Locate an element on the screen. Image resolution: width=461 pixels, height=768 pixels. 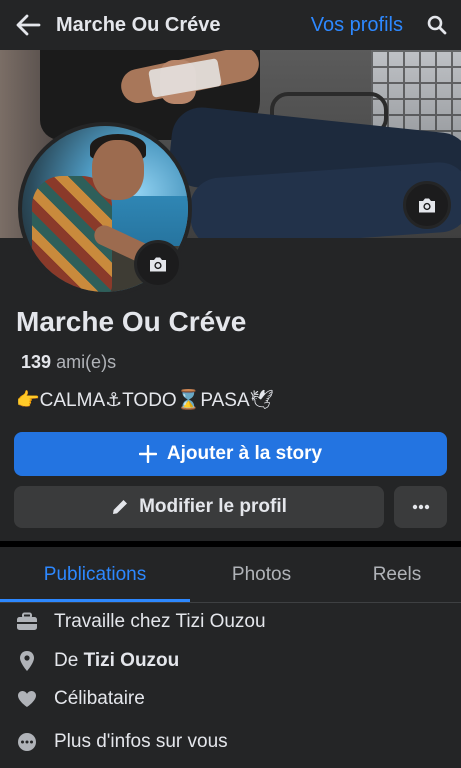
friends-count-number: 139 is located at coordinates (36, 362).